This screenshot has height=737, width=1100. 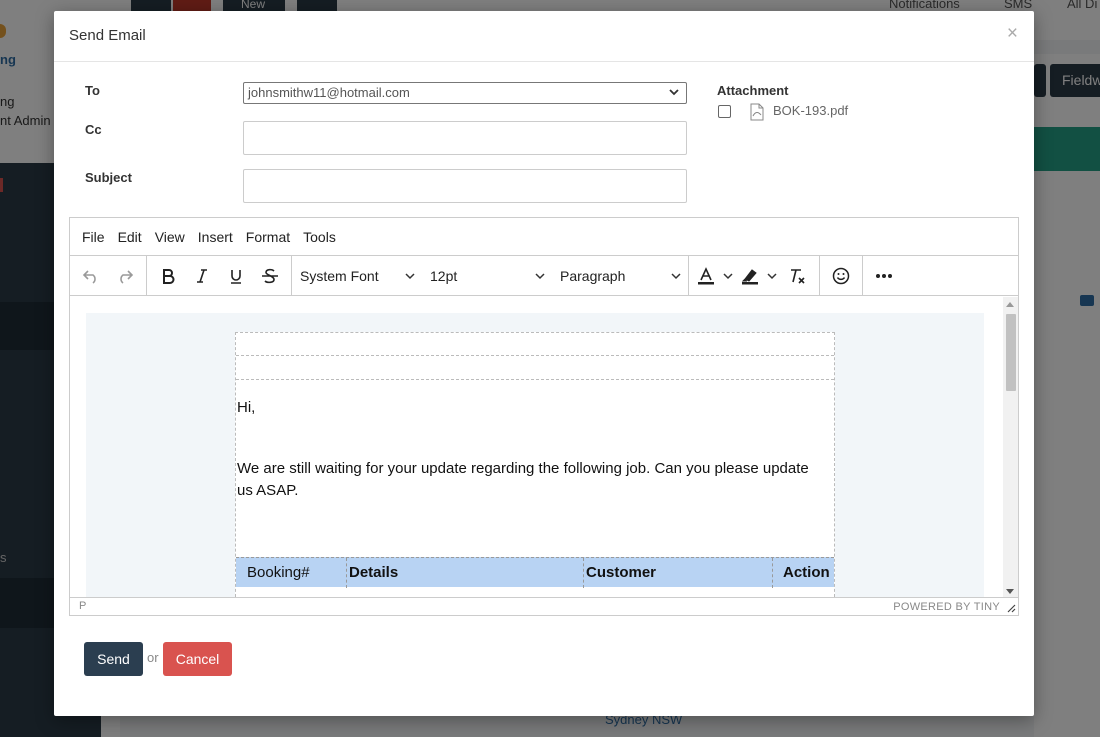 What do you see at coordinates (329, 92) in the screenshot?
I see `to-select-value: johnsmithw11@hotmail.com` at bounding box center [329, 92].